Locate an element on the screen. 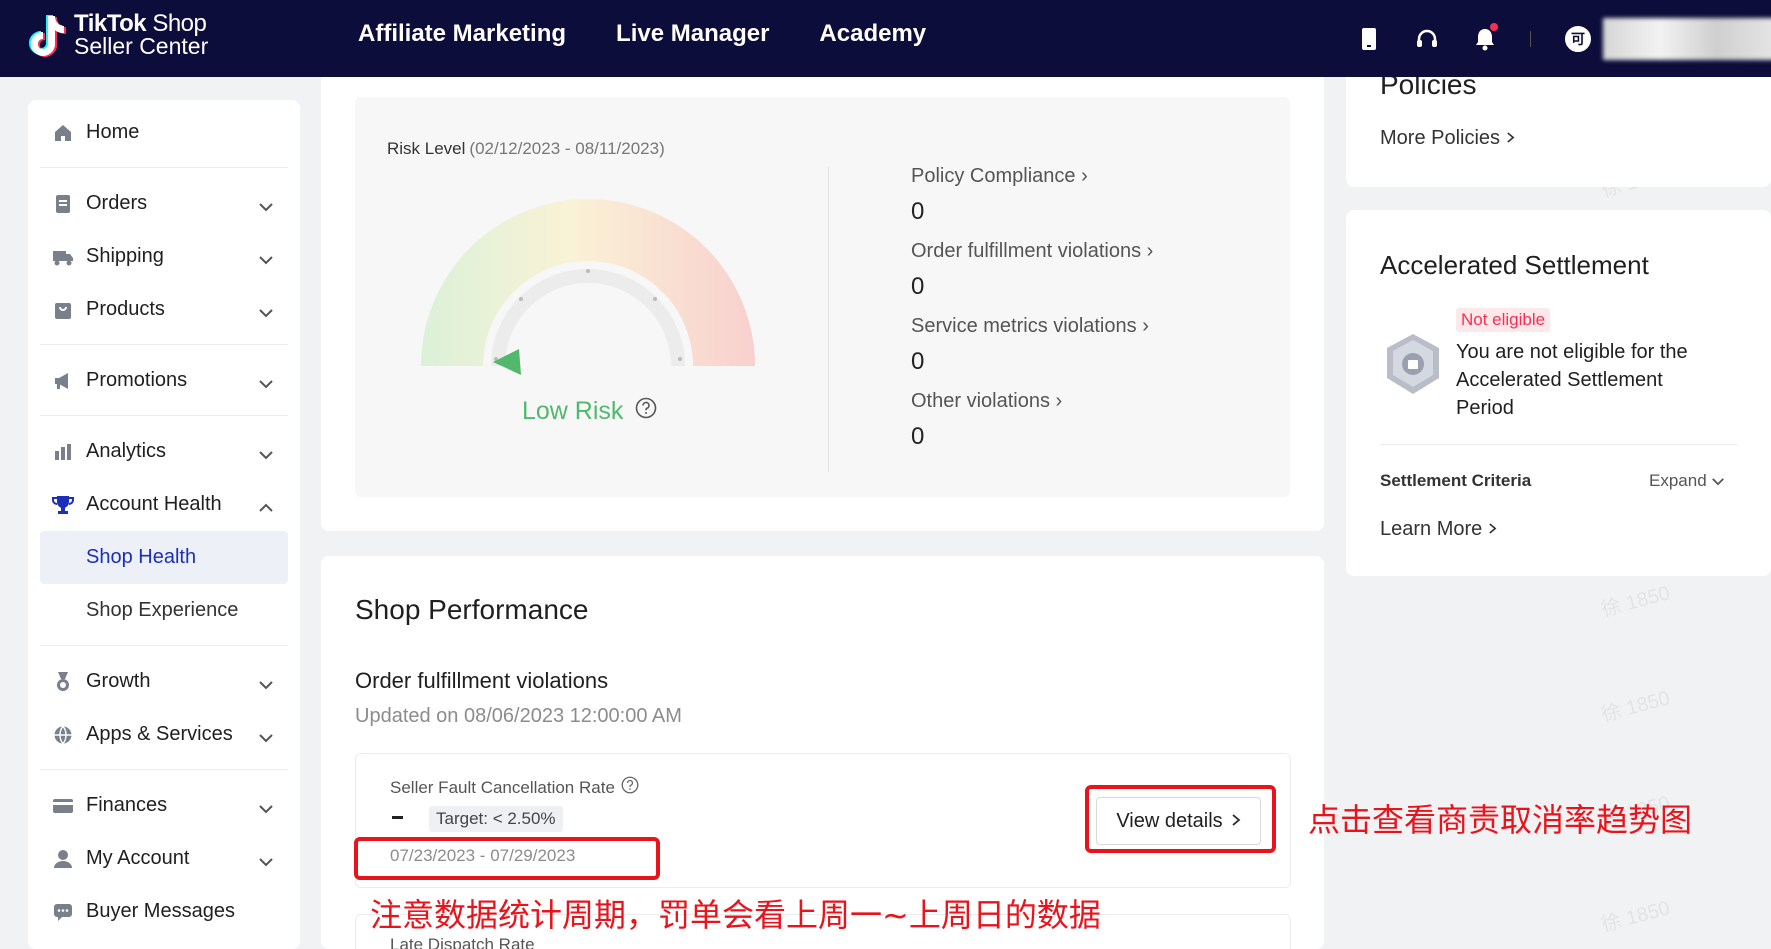  shield-badge-icon is located at coordinates (1413, 367).